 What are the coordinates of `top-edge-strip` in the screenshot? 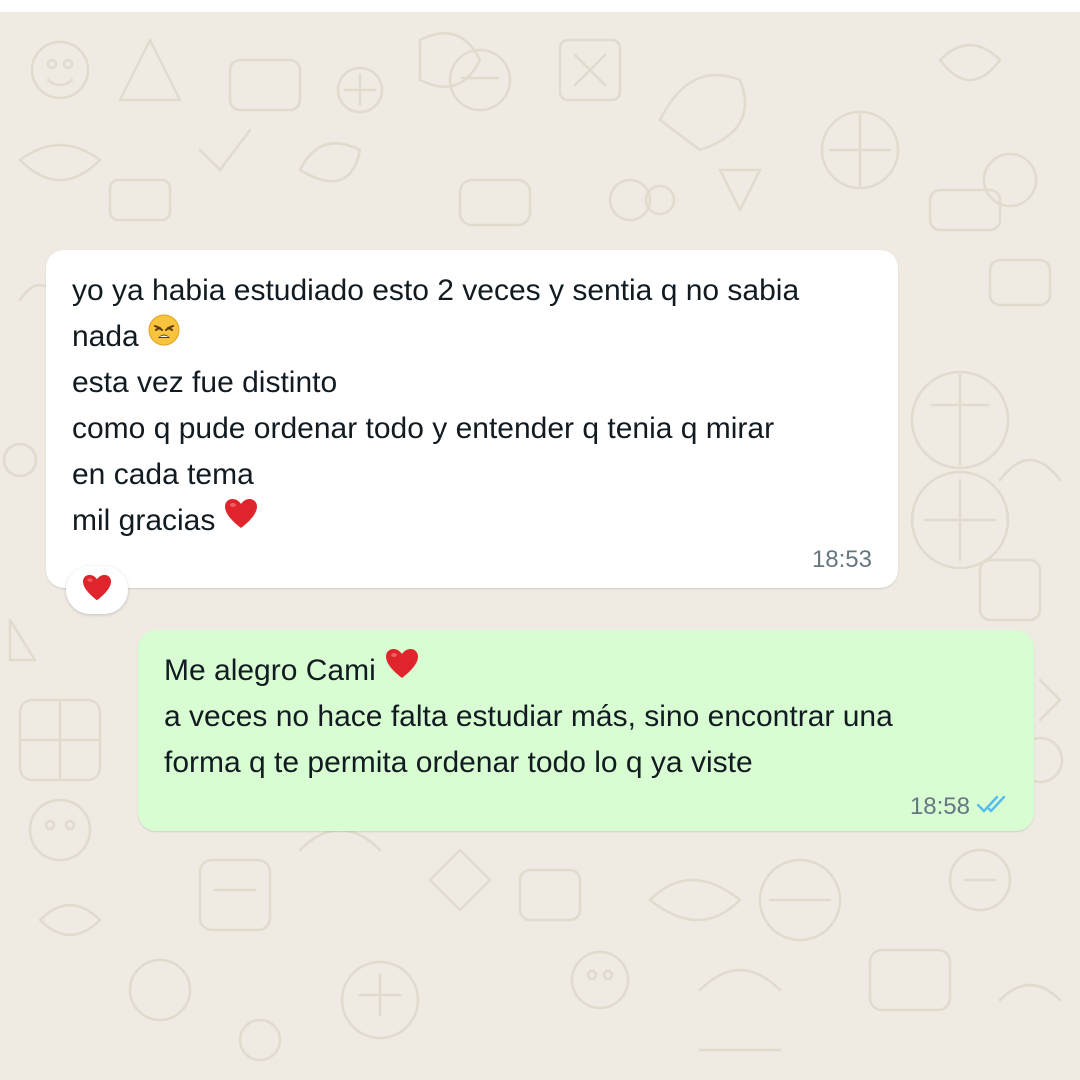 It's located at (540, 6).